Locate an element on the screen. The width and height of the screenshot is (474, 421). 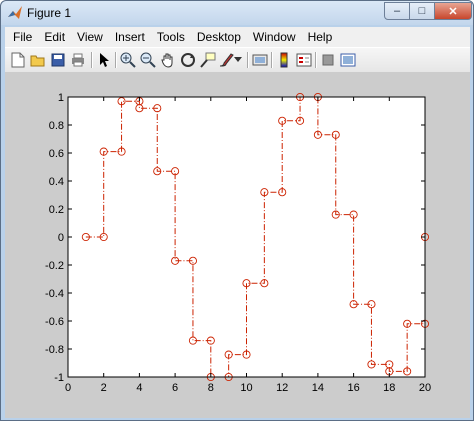
menu-file: File is located at coordinates (22, 37).